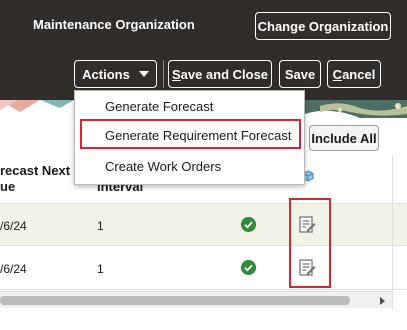 This screenshot has width=407, height=330. What do you see at coordinates (382, 301) in the screenshot?
I see `scroll-right-arrow-icon` at bounding box center [382, 301].